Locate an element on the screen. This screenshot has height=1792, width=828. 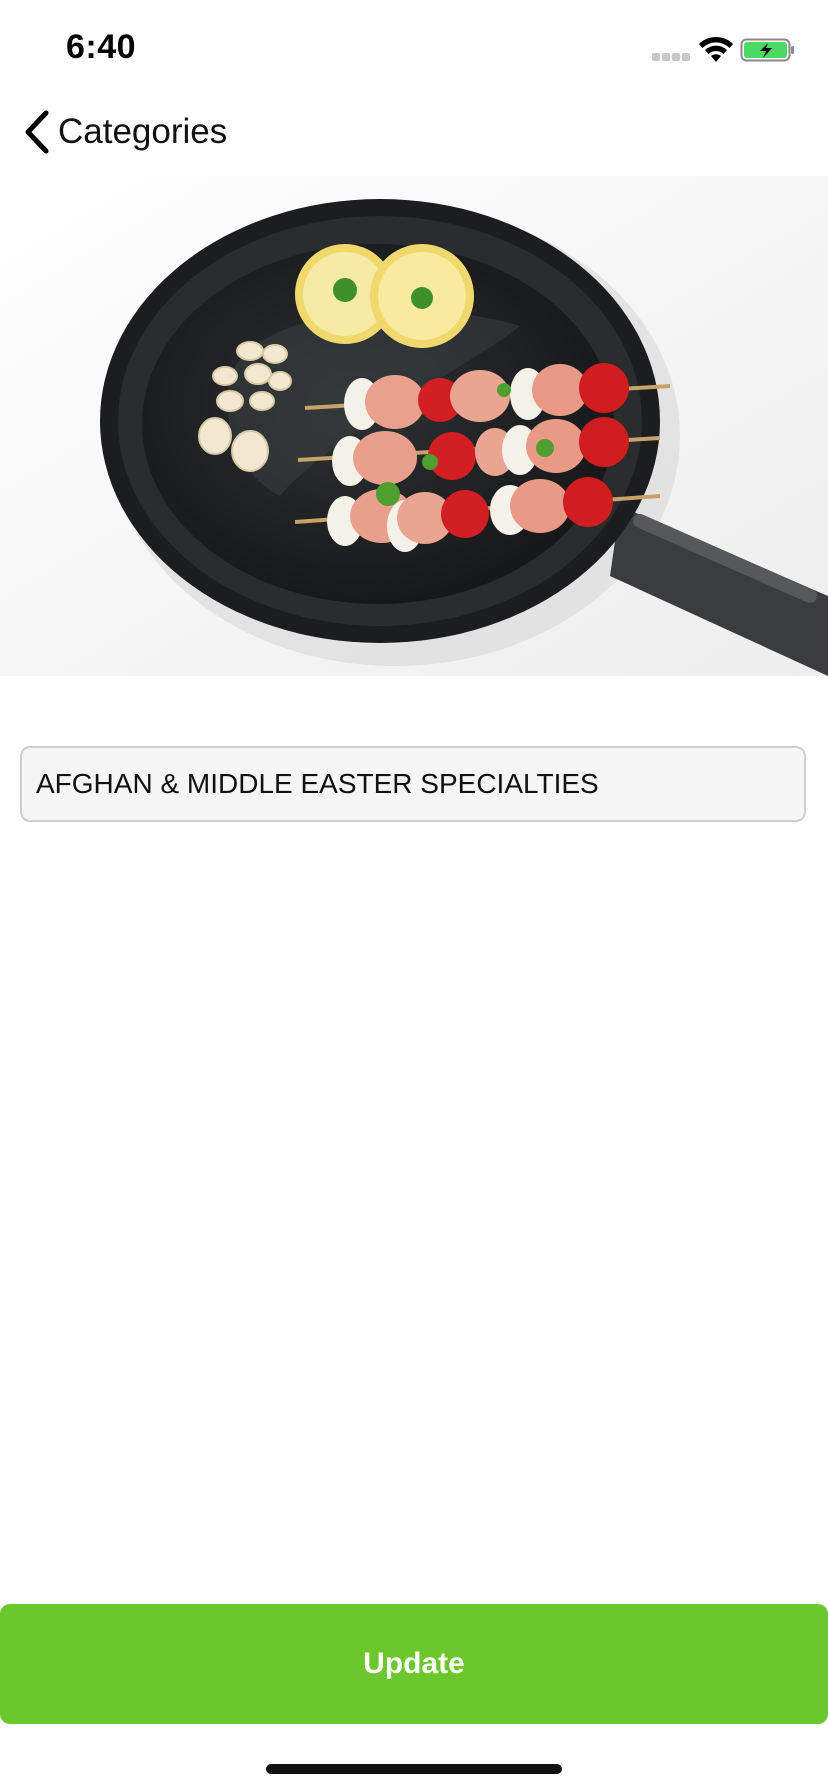
home-indicator is located at coordinates (414, 1769).